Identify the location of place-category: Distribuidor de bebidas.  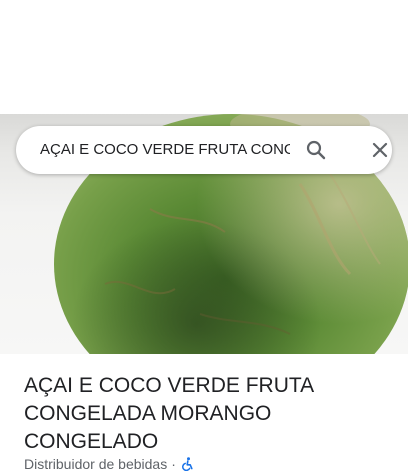
(96, 464).